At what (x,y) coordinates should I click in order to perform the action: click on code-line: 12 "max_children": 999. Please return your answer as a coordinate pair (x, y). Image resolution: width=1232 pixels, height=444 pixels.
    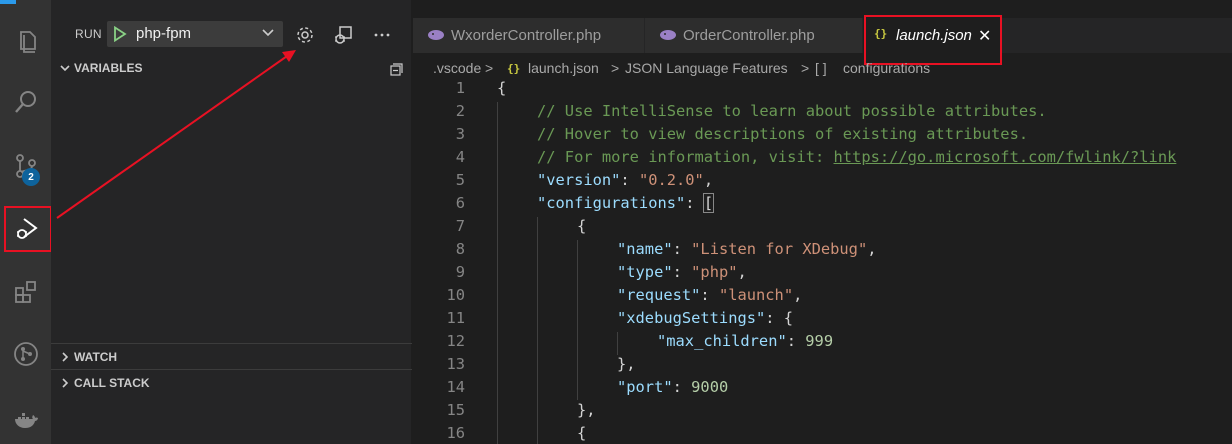
    Looking at the image, I should click on (640, 341).